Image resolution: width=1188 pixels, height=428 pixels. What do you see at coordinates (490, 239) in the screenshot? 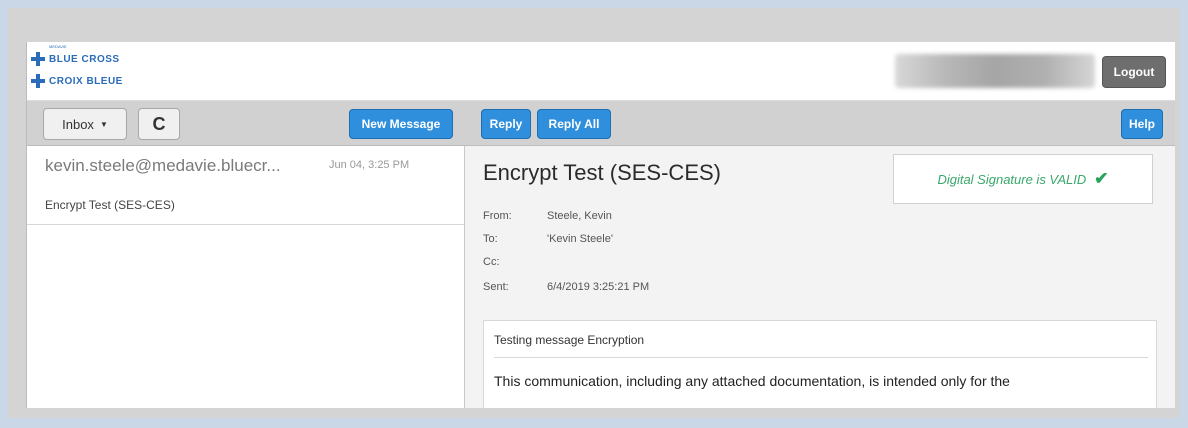
I see `to-label: To:` at bounding box center [490, 239].